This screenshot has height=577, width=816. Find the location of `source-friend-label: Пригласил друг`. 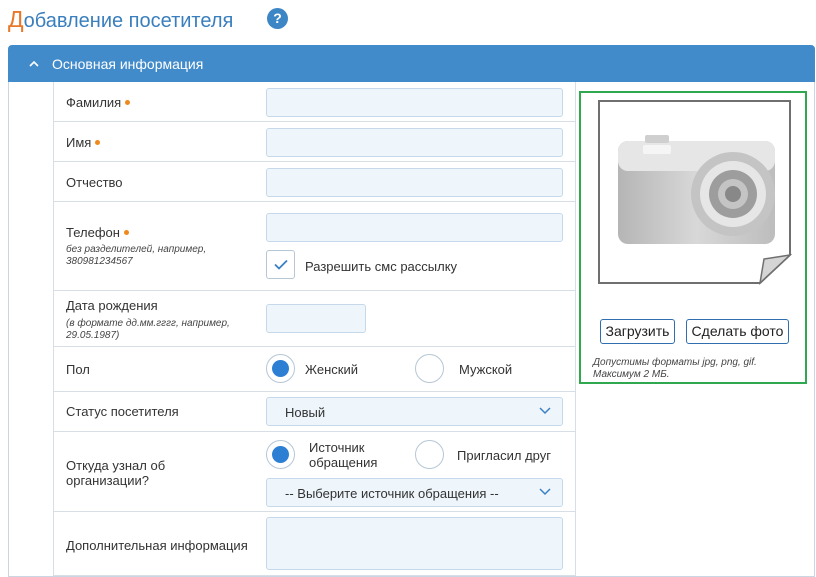

source-friend-label: Пригласил друг is located at coordinates (504, 455).